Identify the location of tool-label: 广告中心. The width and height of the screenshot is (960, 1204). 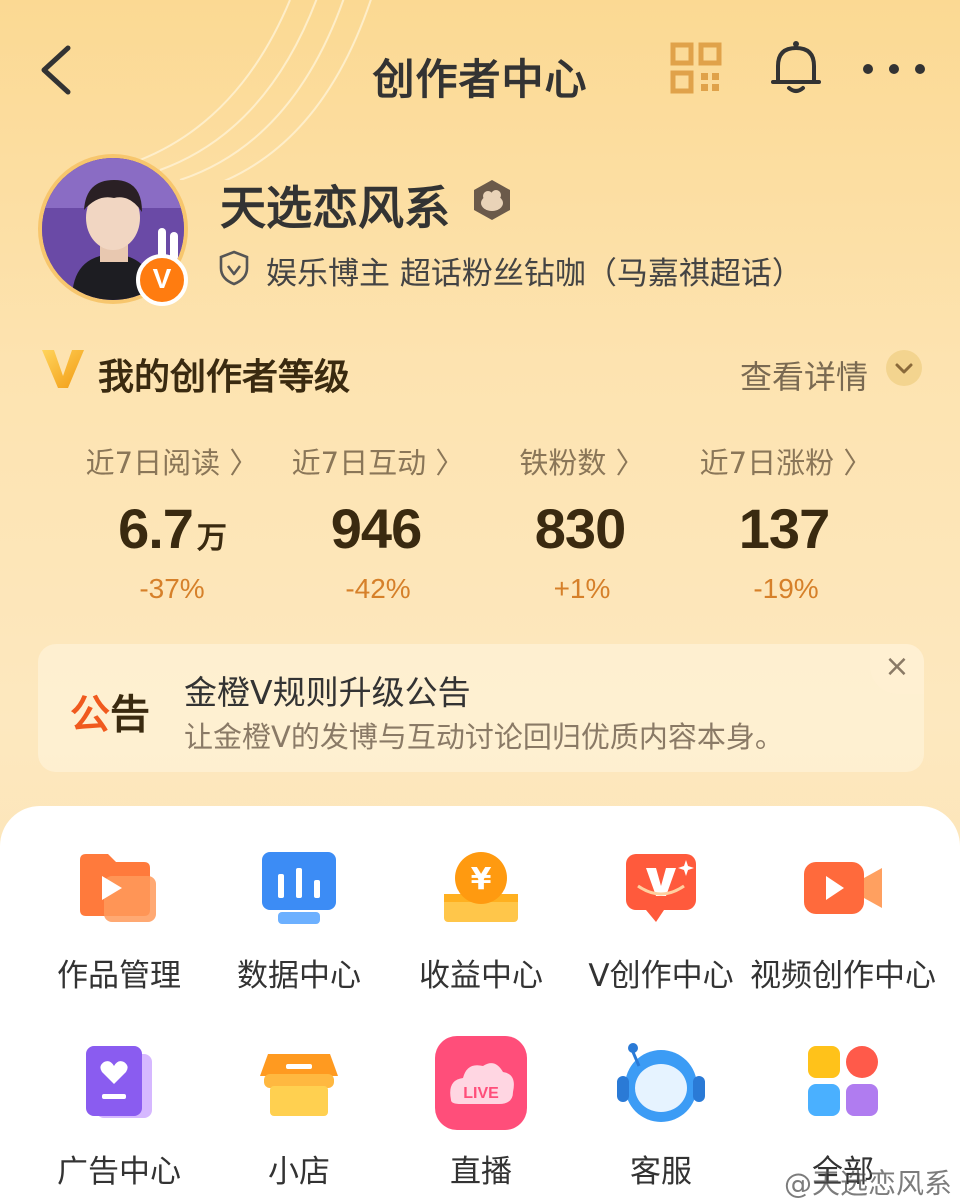
(119, 1172).